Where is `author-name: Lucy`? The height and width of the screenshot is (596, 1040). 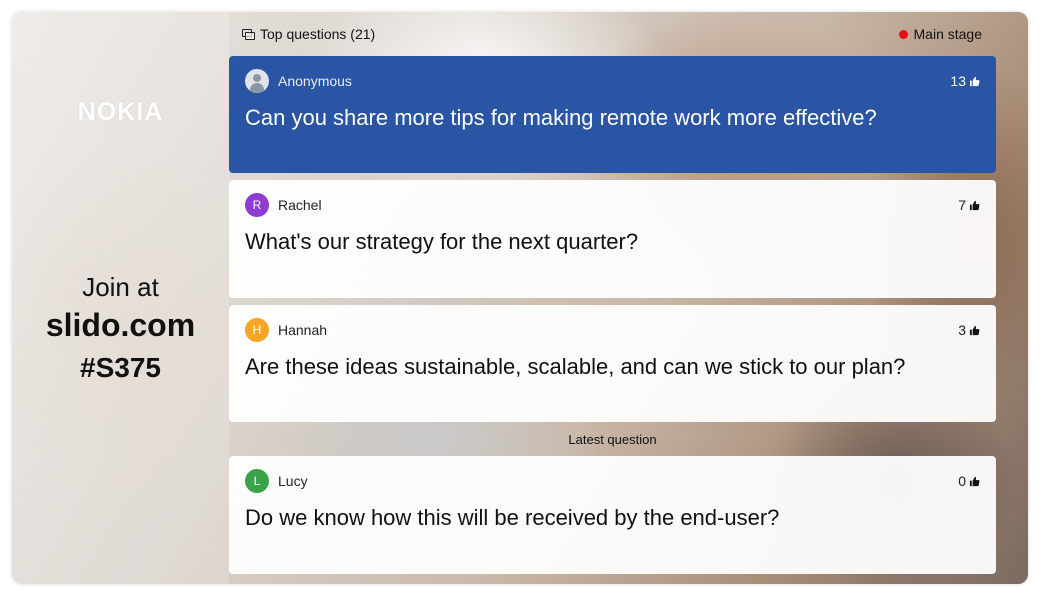 author-name: Lucy is located at coordinates (293, 481).